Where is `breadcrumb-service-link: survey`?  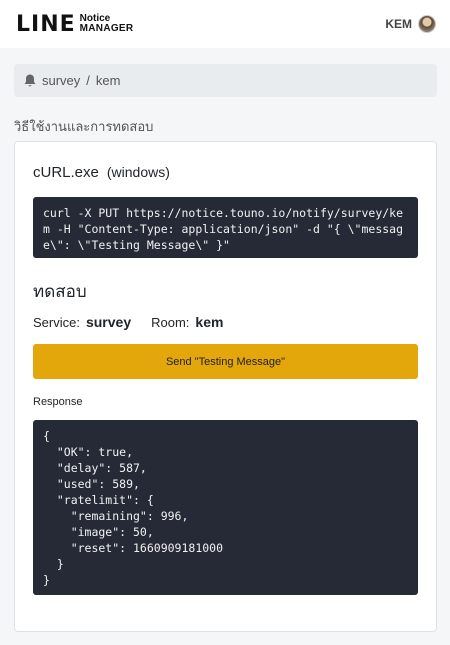
breadcrumb-service-link: survey is located at coordinates (61, 80).